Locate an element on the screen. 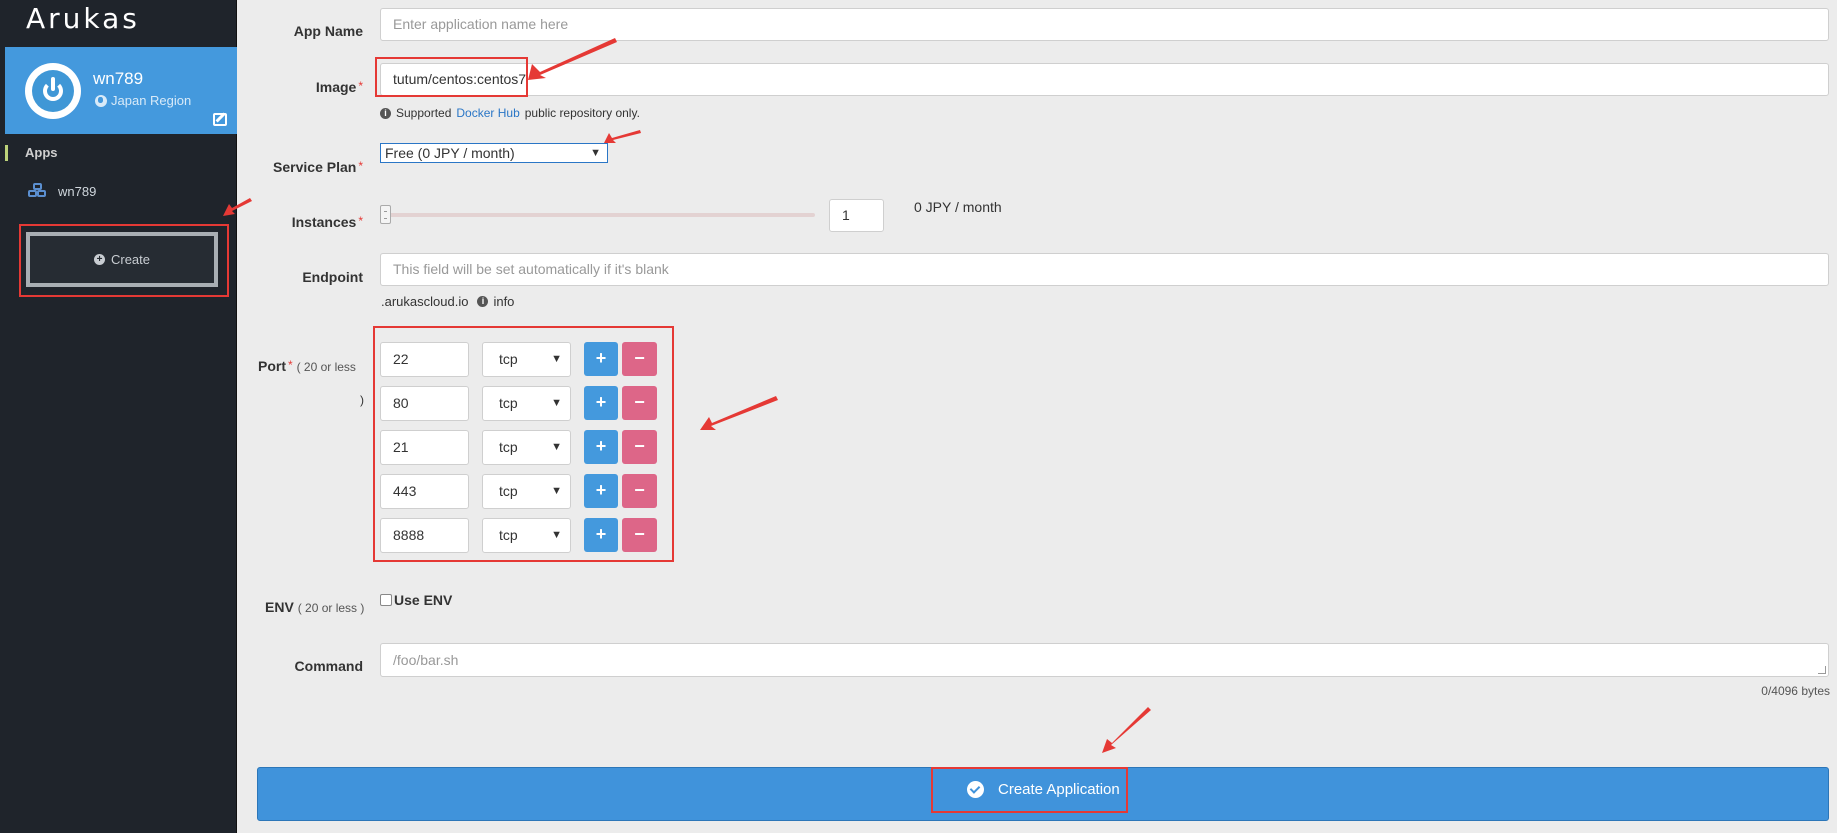 The width and height of the screenshot is (1837, 833). command-byte-count: 0/4096 bytes is located at coordinates (1795, 691).